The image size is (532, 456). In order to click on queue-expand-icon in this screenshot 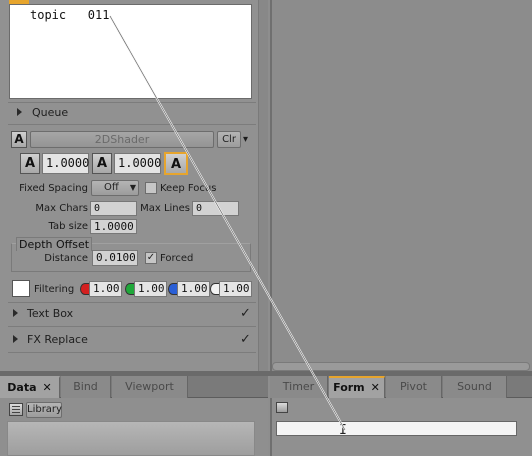, I will do `click(19, 112)`.